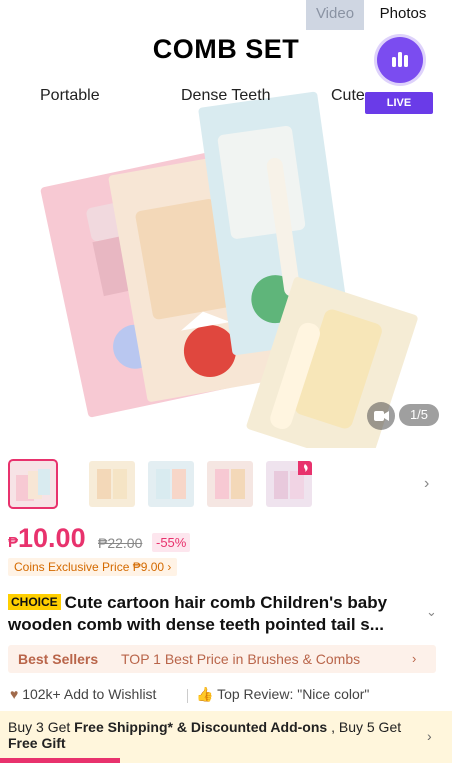 The width and height of the screenshot is (452, 763). What do you see at coordinates (41, 727) in the screenshot?
I see `promo-part-1: Buy 3 Get` at bounding box center [41, 727].